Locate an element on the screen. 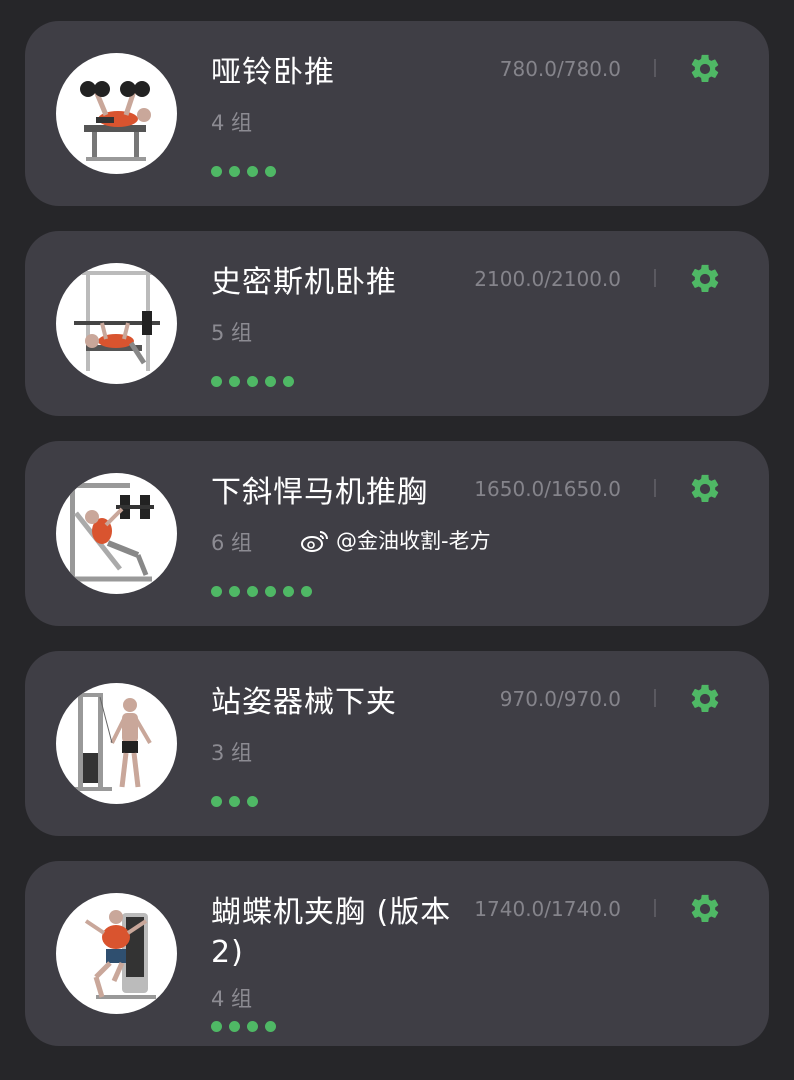 This screenshot has height=1080, width=794. exercise-volume: 970.0/970.0 is located at coordinates (560, 699).